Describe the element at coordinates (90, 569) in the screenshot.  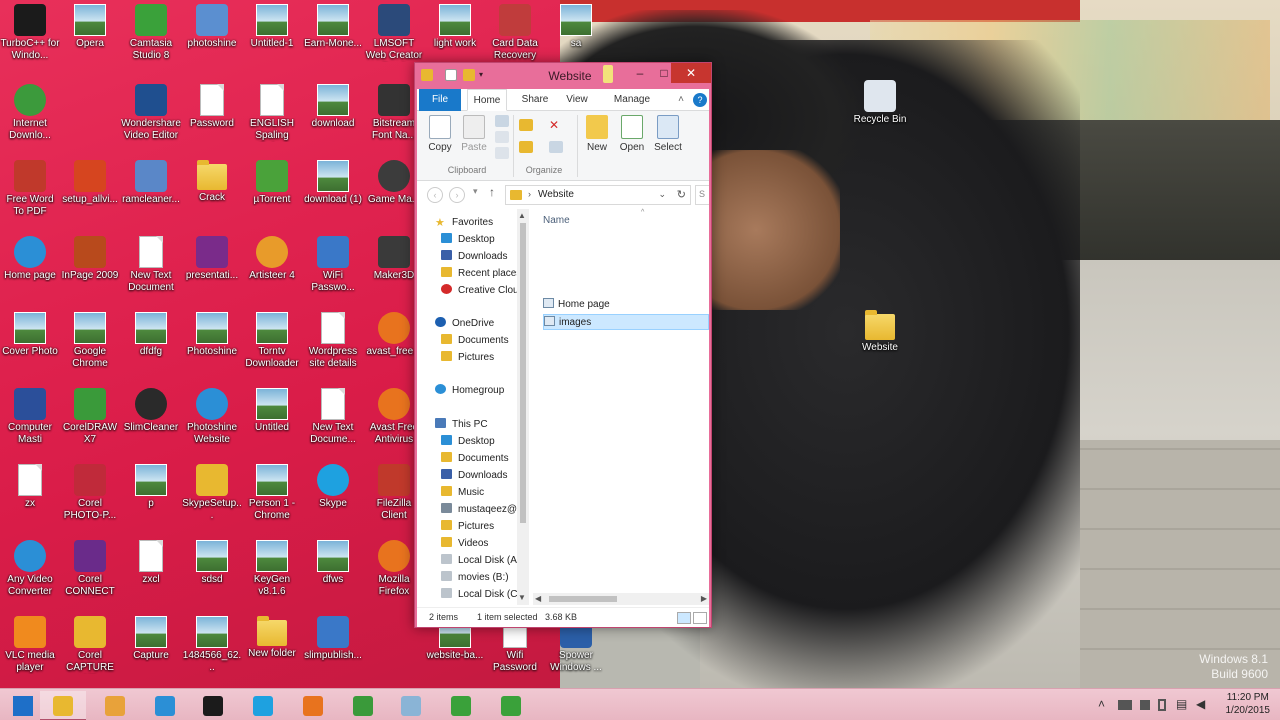
I see `desktop-icon-52: Corel CONNECT X7` at that location.